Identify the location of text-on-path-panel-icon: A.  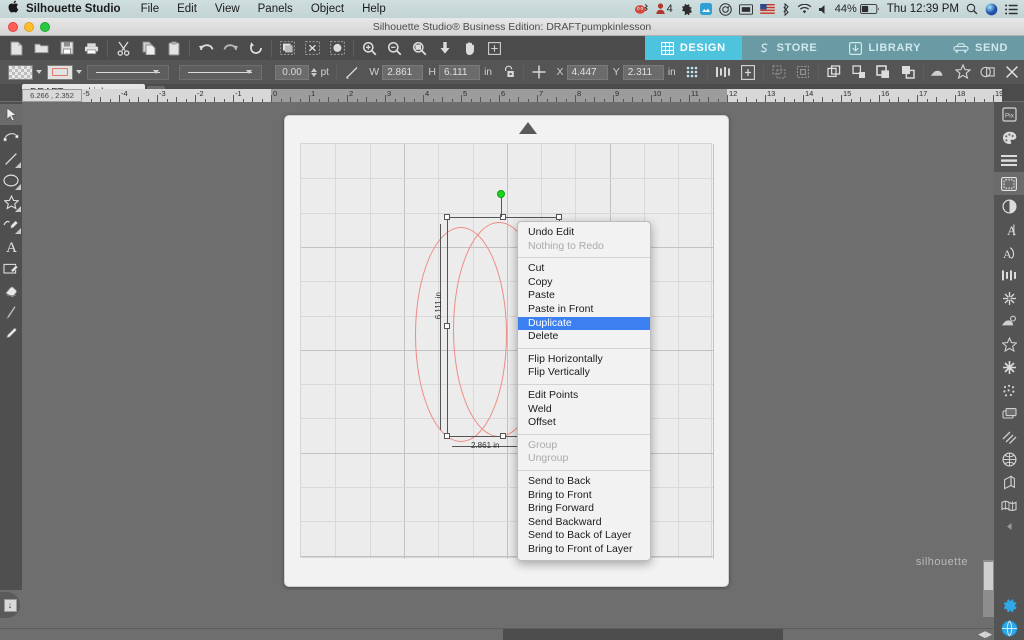
(1009, 252).